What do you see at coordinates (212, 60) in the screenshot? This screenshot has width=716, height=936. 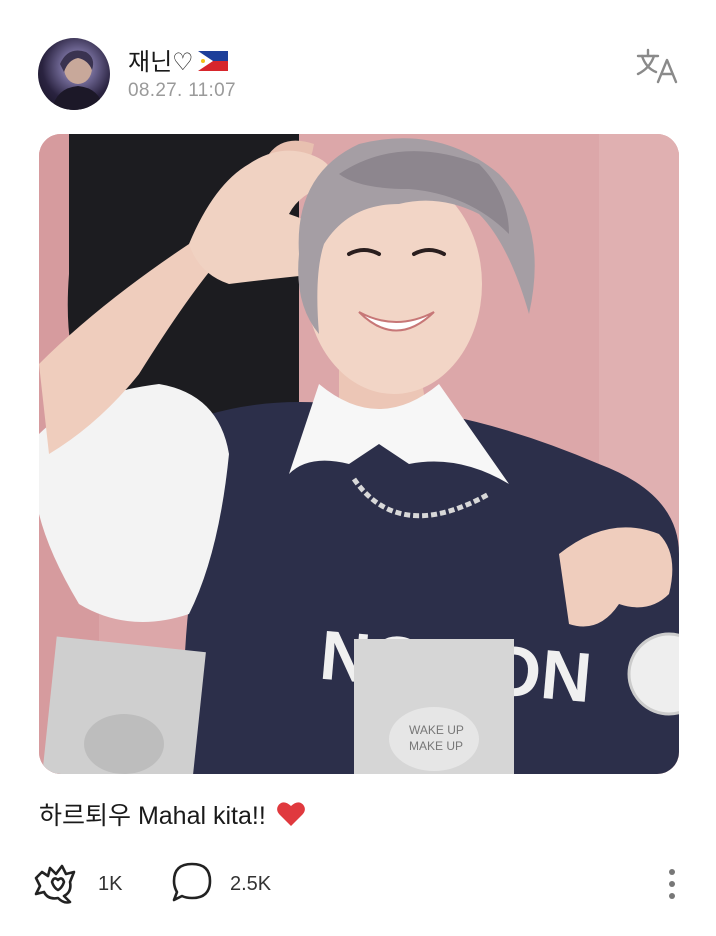 I see `philippines-flag-icon` at bounding box center [212, 60].